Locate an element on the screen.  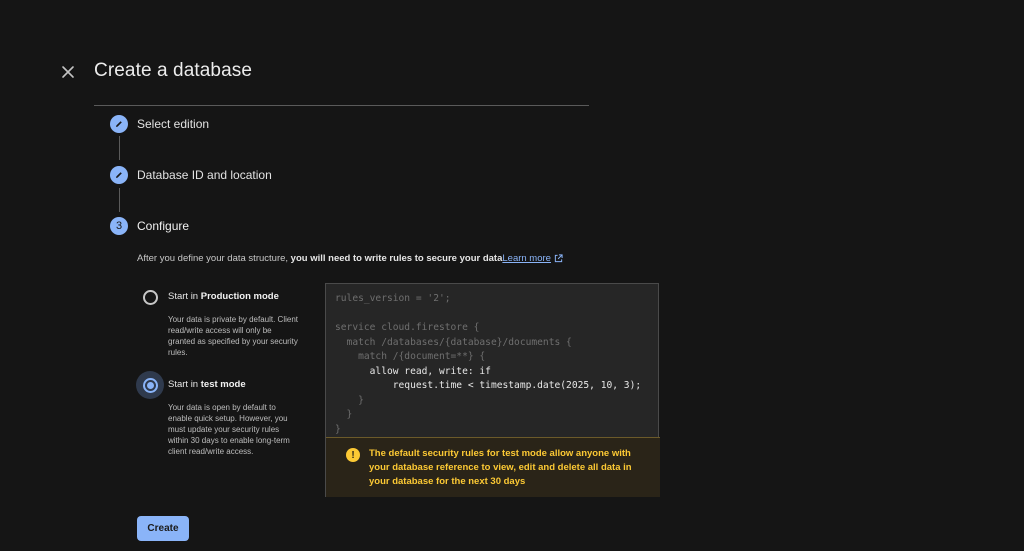
step-3-number: 3 is located at coordinates (119, 226).